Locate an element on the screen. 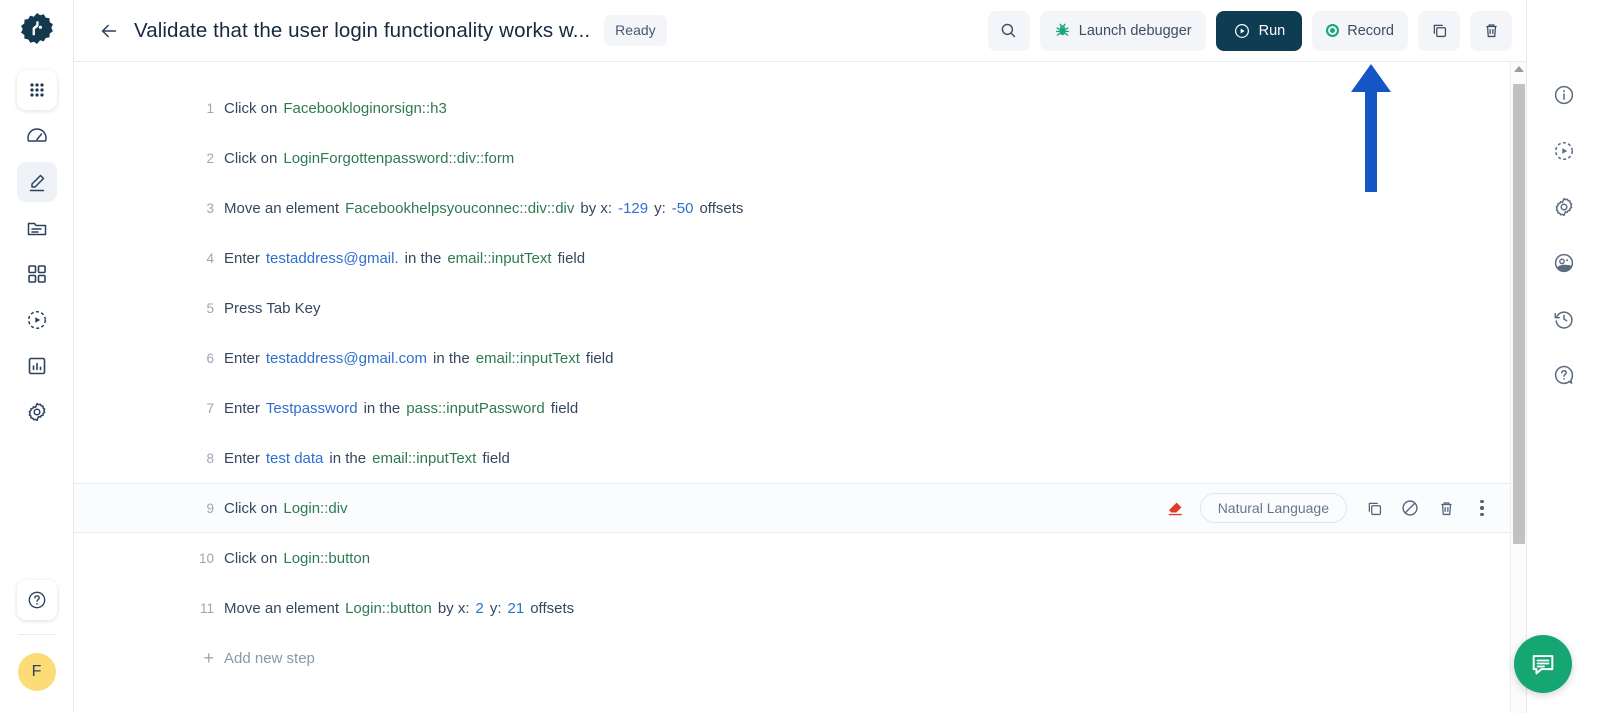 The height and width of the screenshot is (713, 1600). chat-button is located at coordinates (1543, 664).